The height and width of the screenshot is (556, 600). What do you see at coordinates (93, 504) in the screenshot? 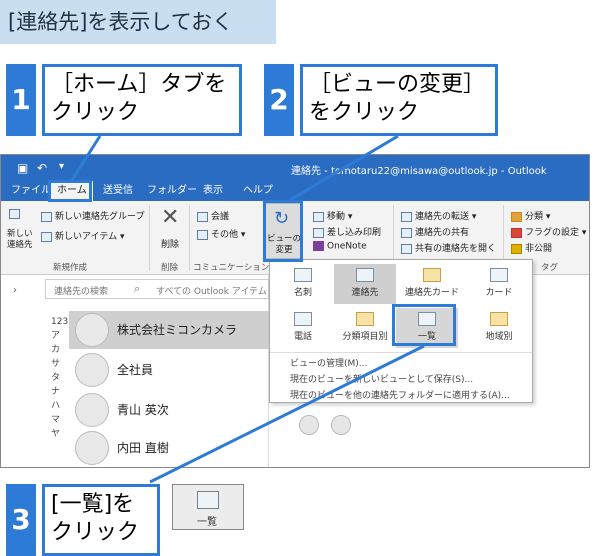
I see `step-3-line-1: [一覧]を` at bounding box center [93, 504].